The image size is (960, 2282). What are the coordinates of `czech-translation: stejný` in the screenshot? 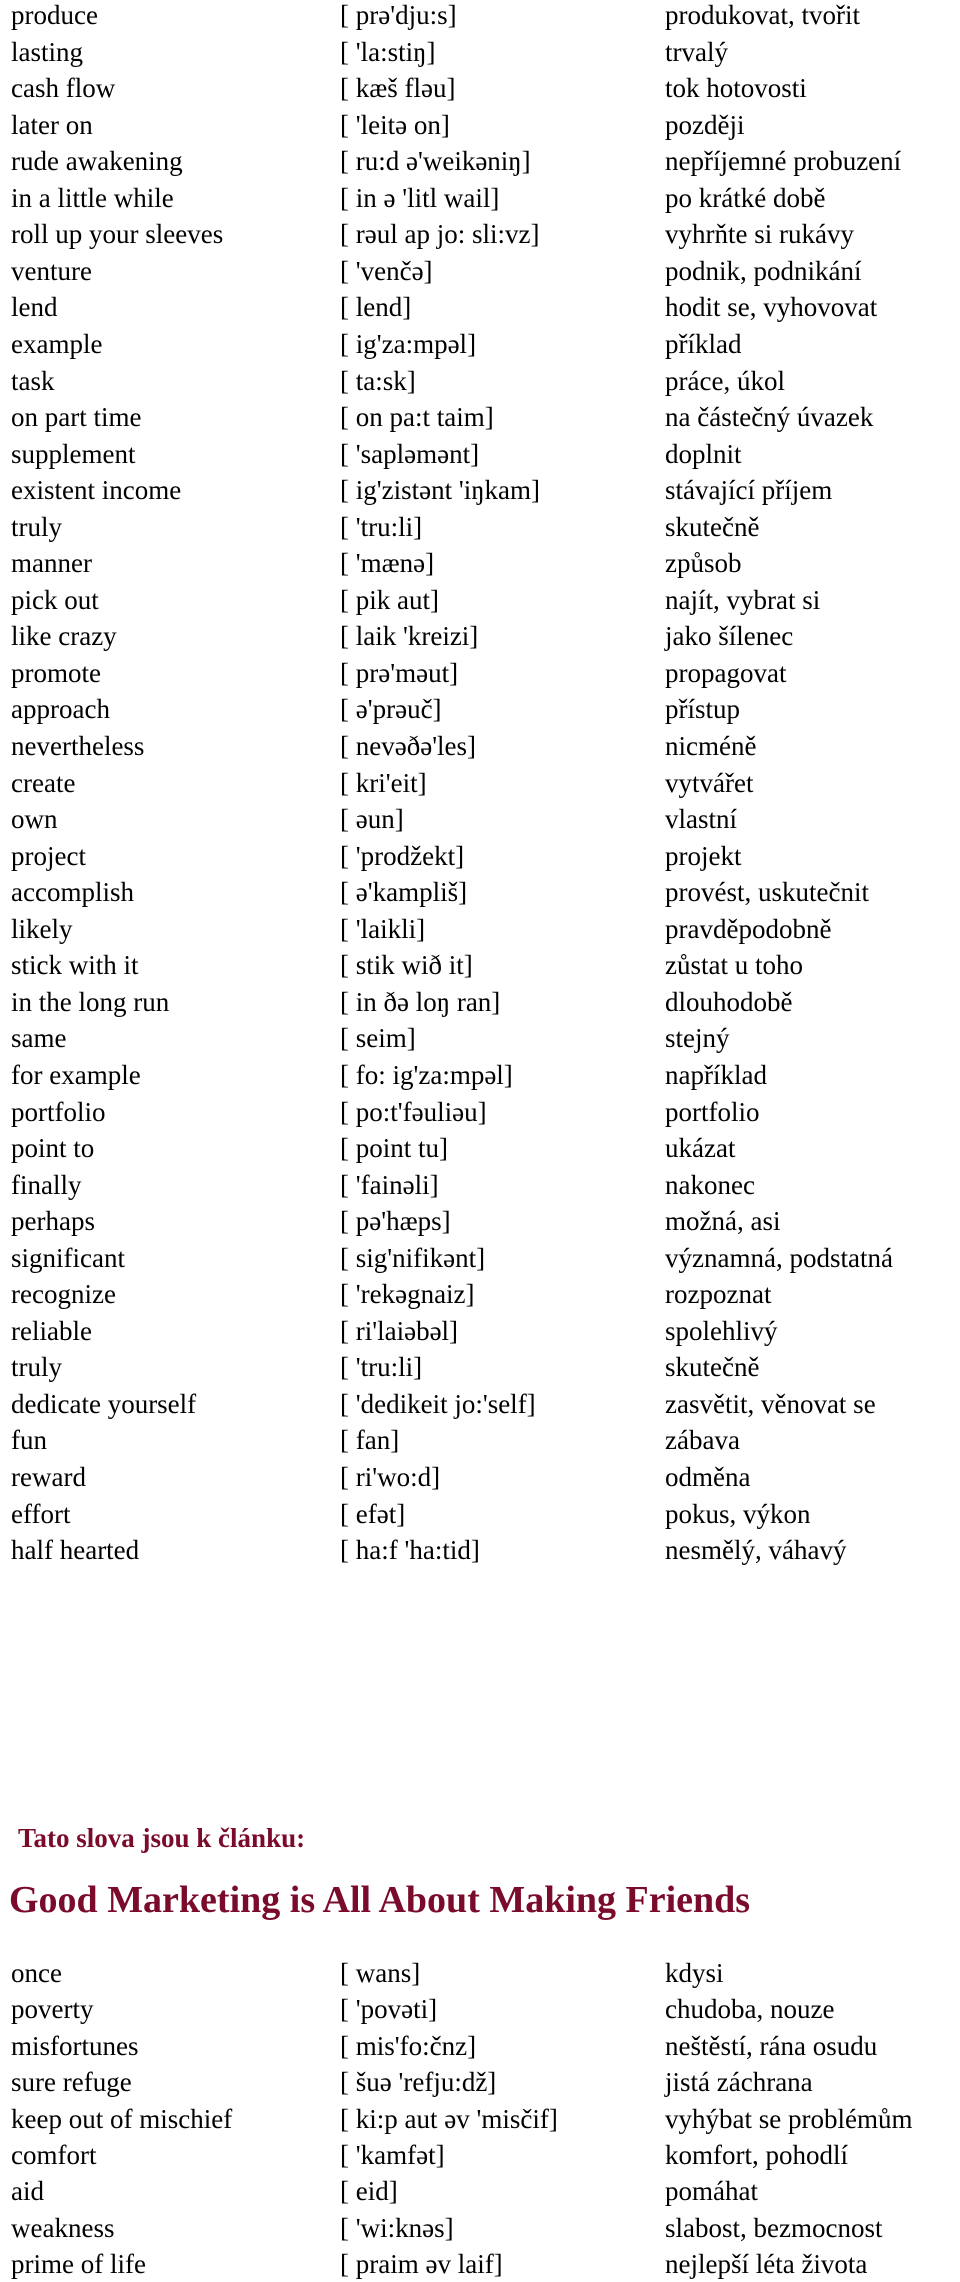 It's located at (697, 1038).